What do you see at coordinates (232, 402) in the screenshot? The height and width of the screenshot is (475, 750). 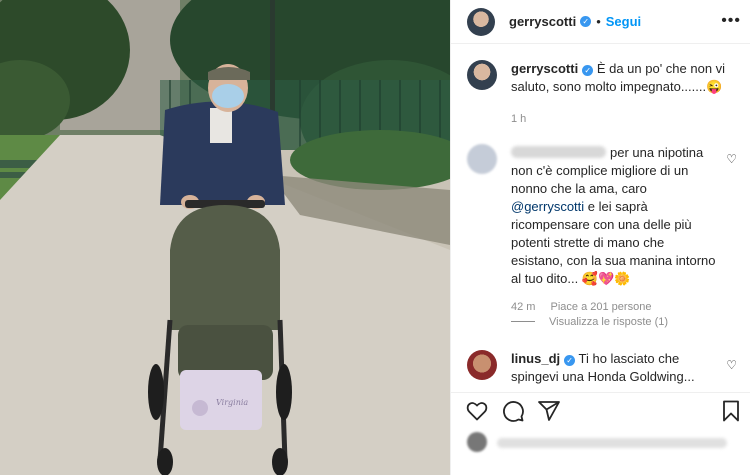 I see `stroller-label: Virginia` at bounding box center [232, 402].